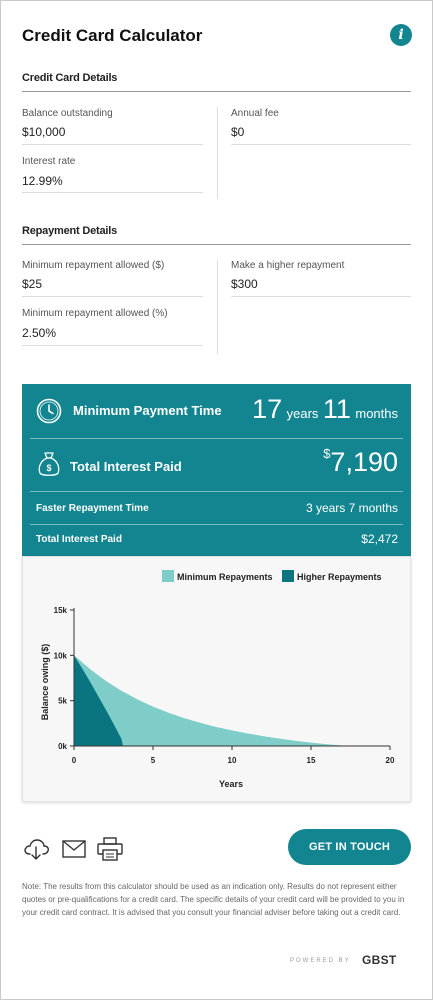  Describe the element at coordinates (232, 760) in the screenshot. I see `x-tick-label: 10` at that location.